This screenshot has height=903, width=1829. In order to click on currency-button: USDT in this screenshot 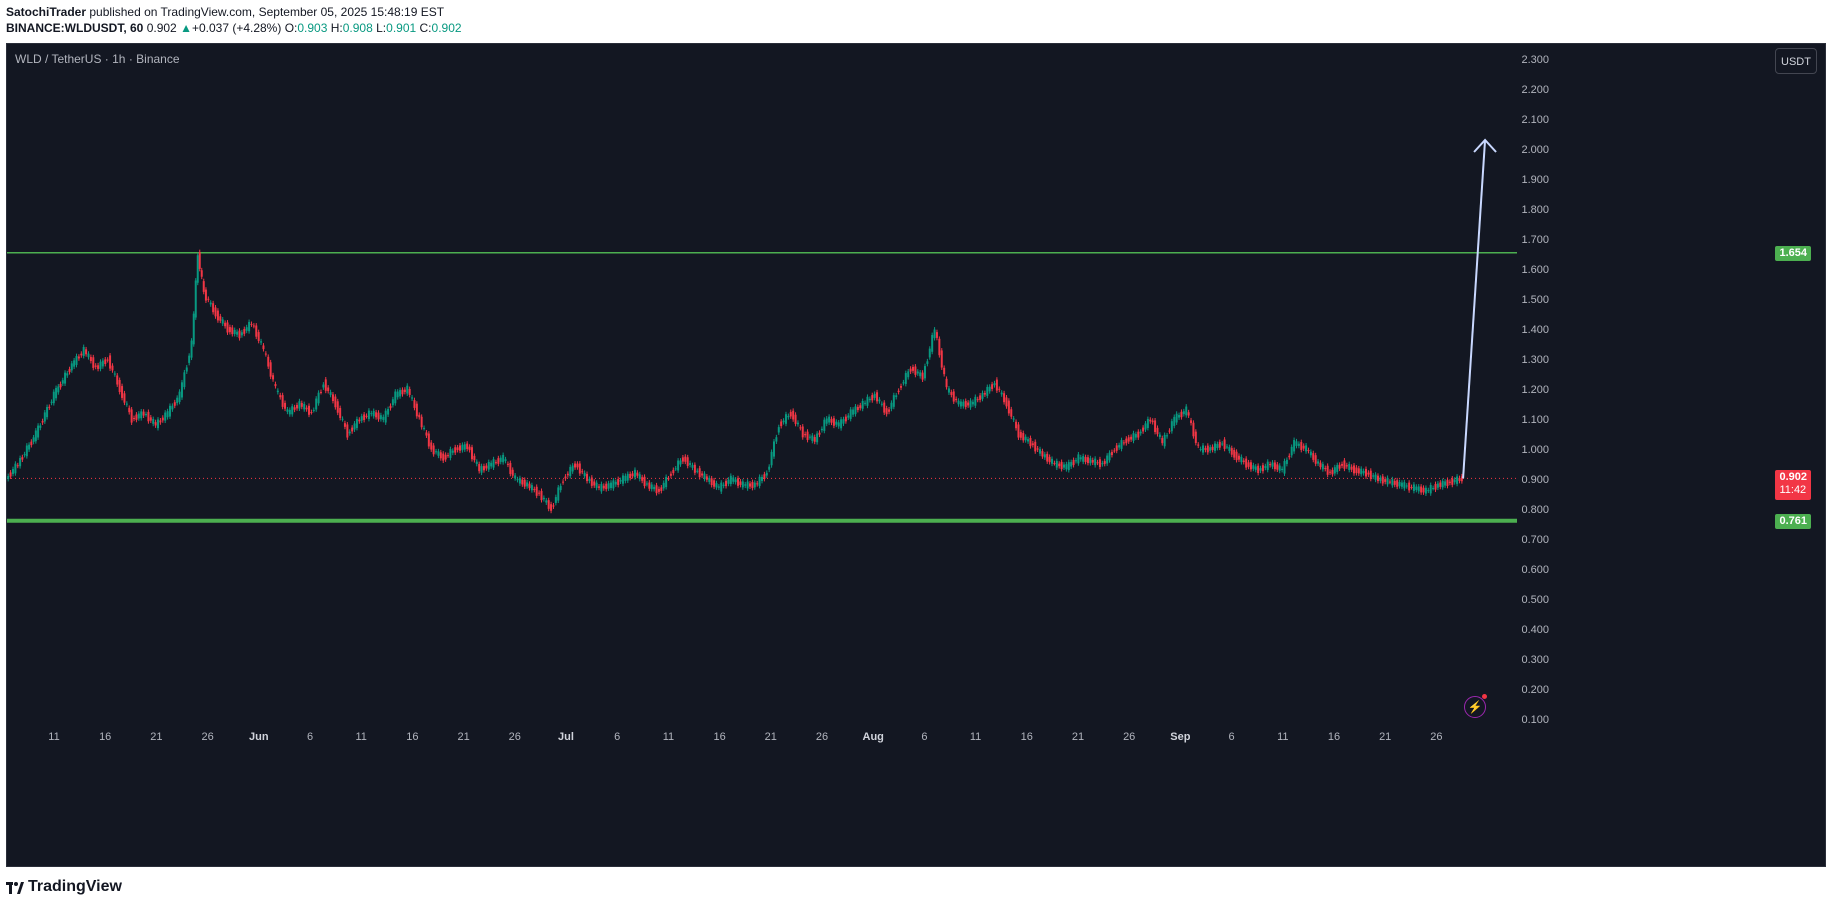, I will do `click(1796, 61)`.